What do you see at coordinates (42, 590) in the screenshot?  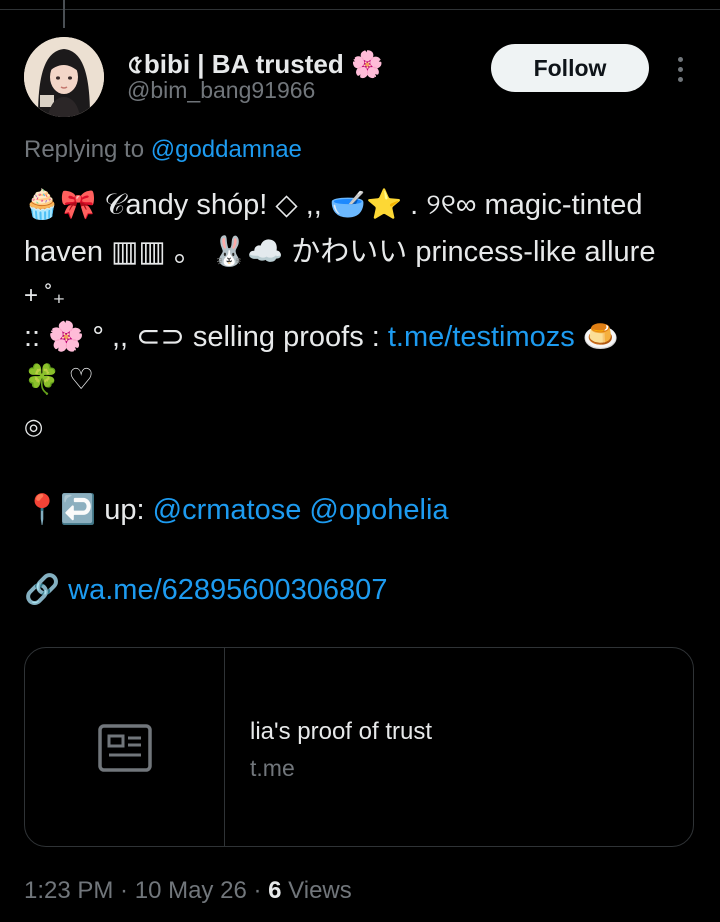 I see `link-icon: 🔗` at bounding box center [42, 590].